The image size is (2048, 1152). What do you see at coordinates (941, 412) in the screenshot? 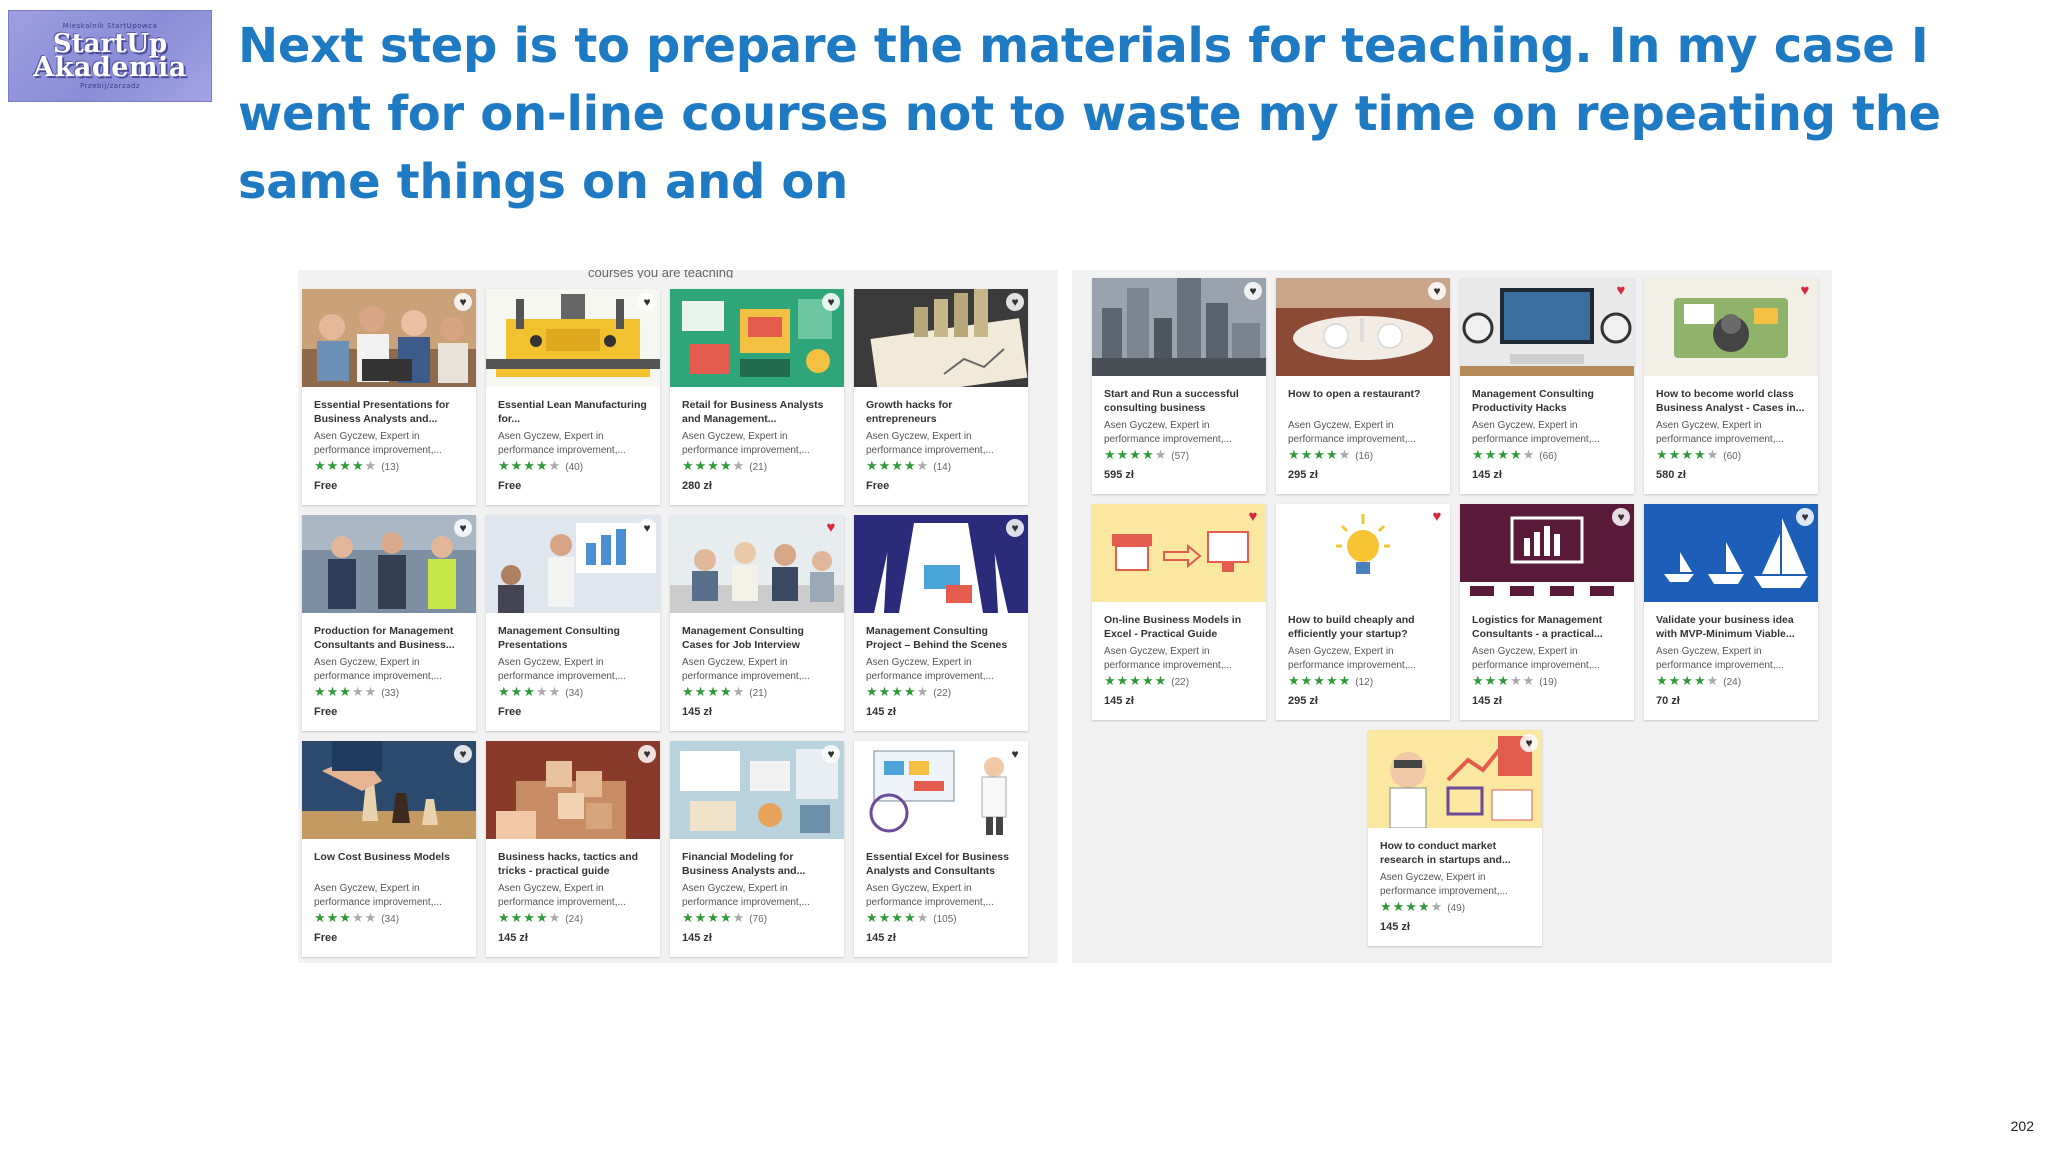
I see `course-title: Growth hacks for entrepreneurs` at bounding box center [941, 412].